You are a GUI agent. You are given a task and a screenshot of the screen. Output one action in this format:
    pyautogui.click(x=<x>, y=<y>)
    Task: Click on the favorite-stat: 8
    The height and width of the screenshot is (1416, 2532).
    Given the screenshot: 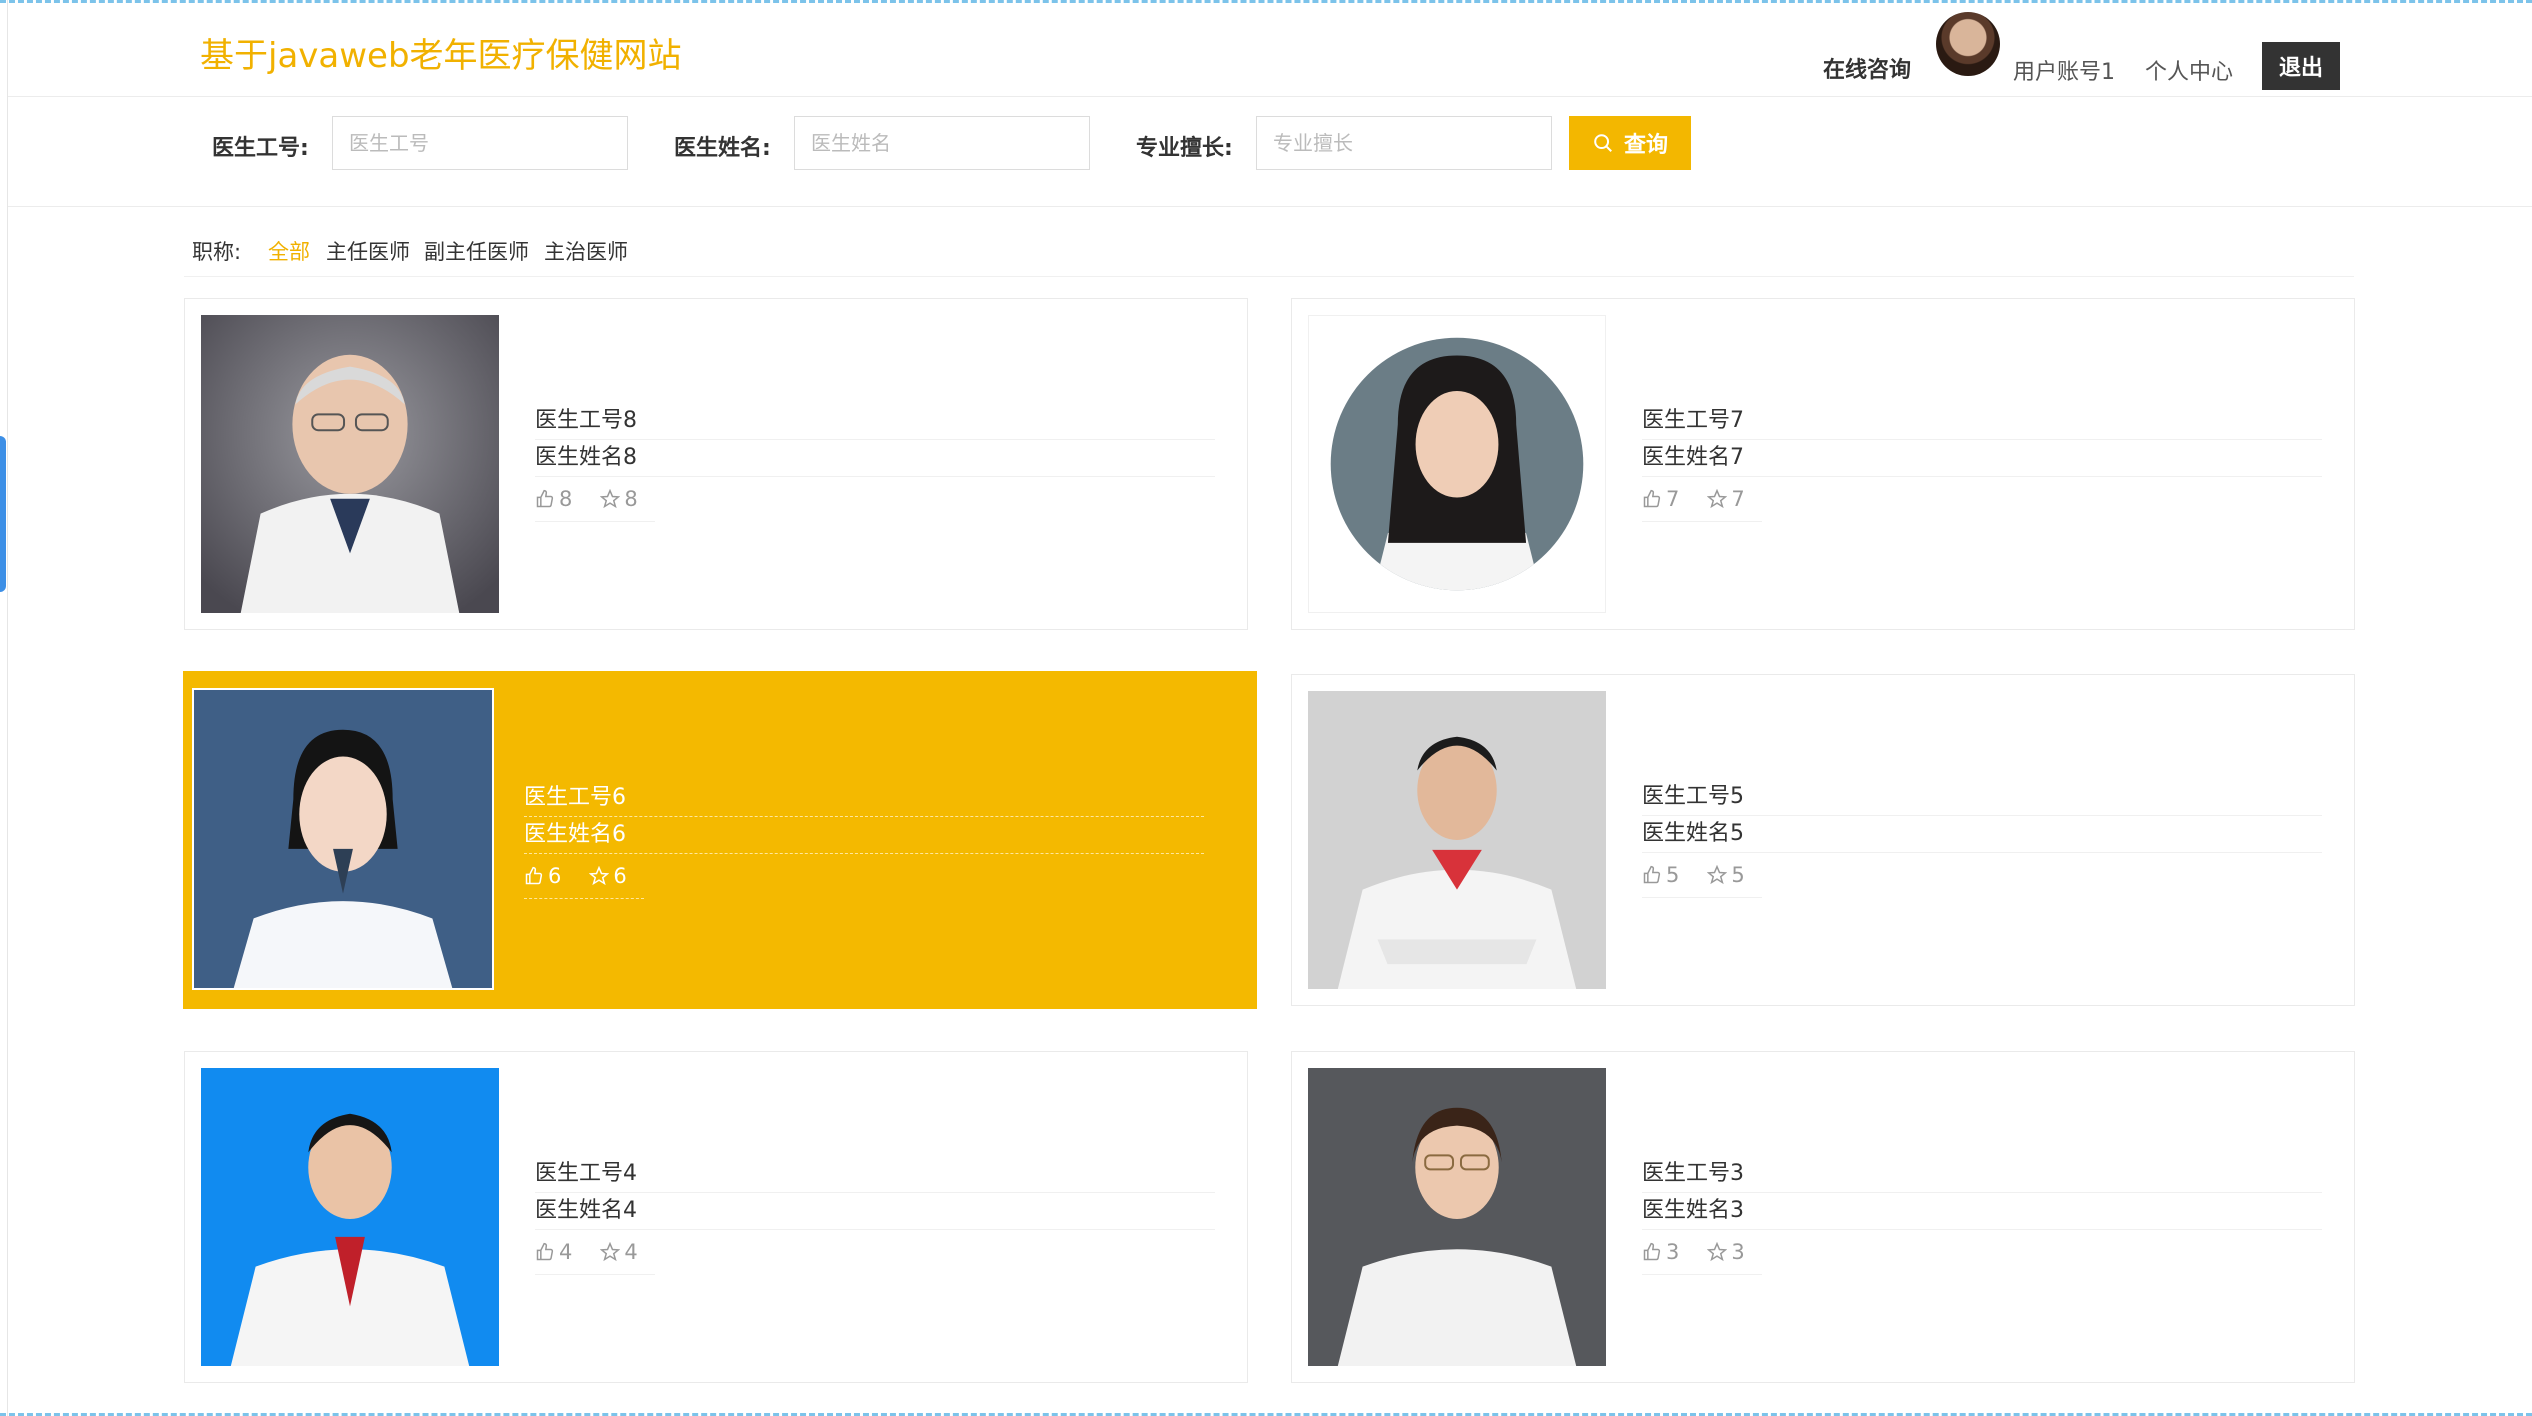 What is the action you would take?
    pyautogui.click(x=619, y=499)
    